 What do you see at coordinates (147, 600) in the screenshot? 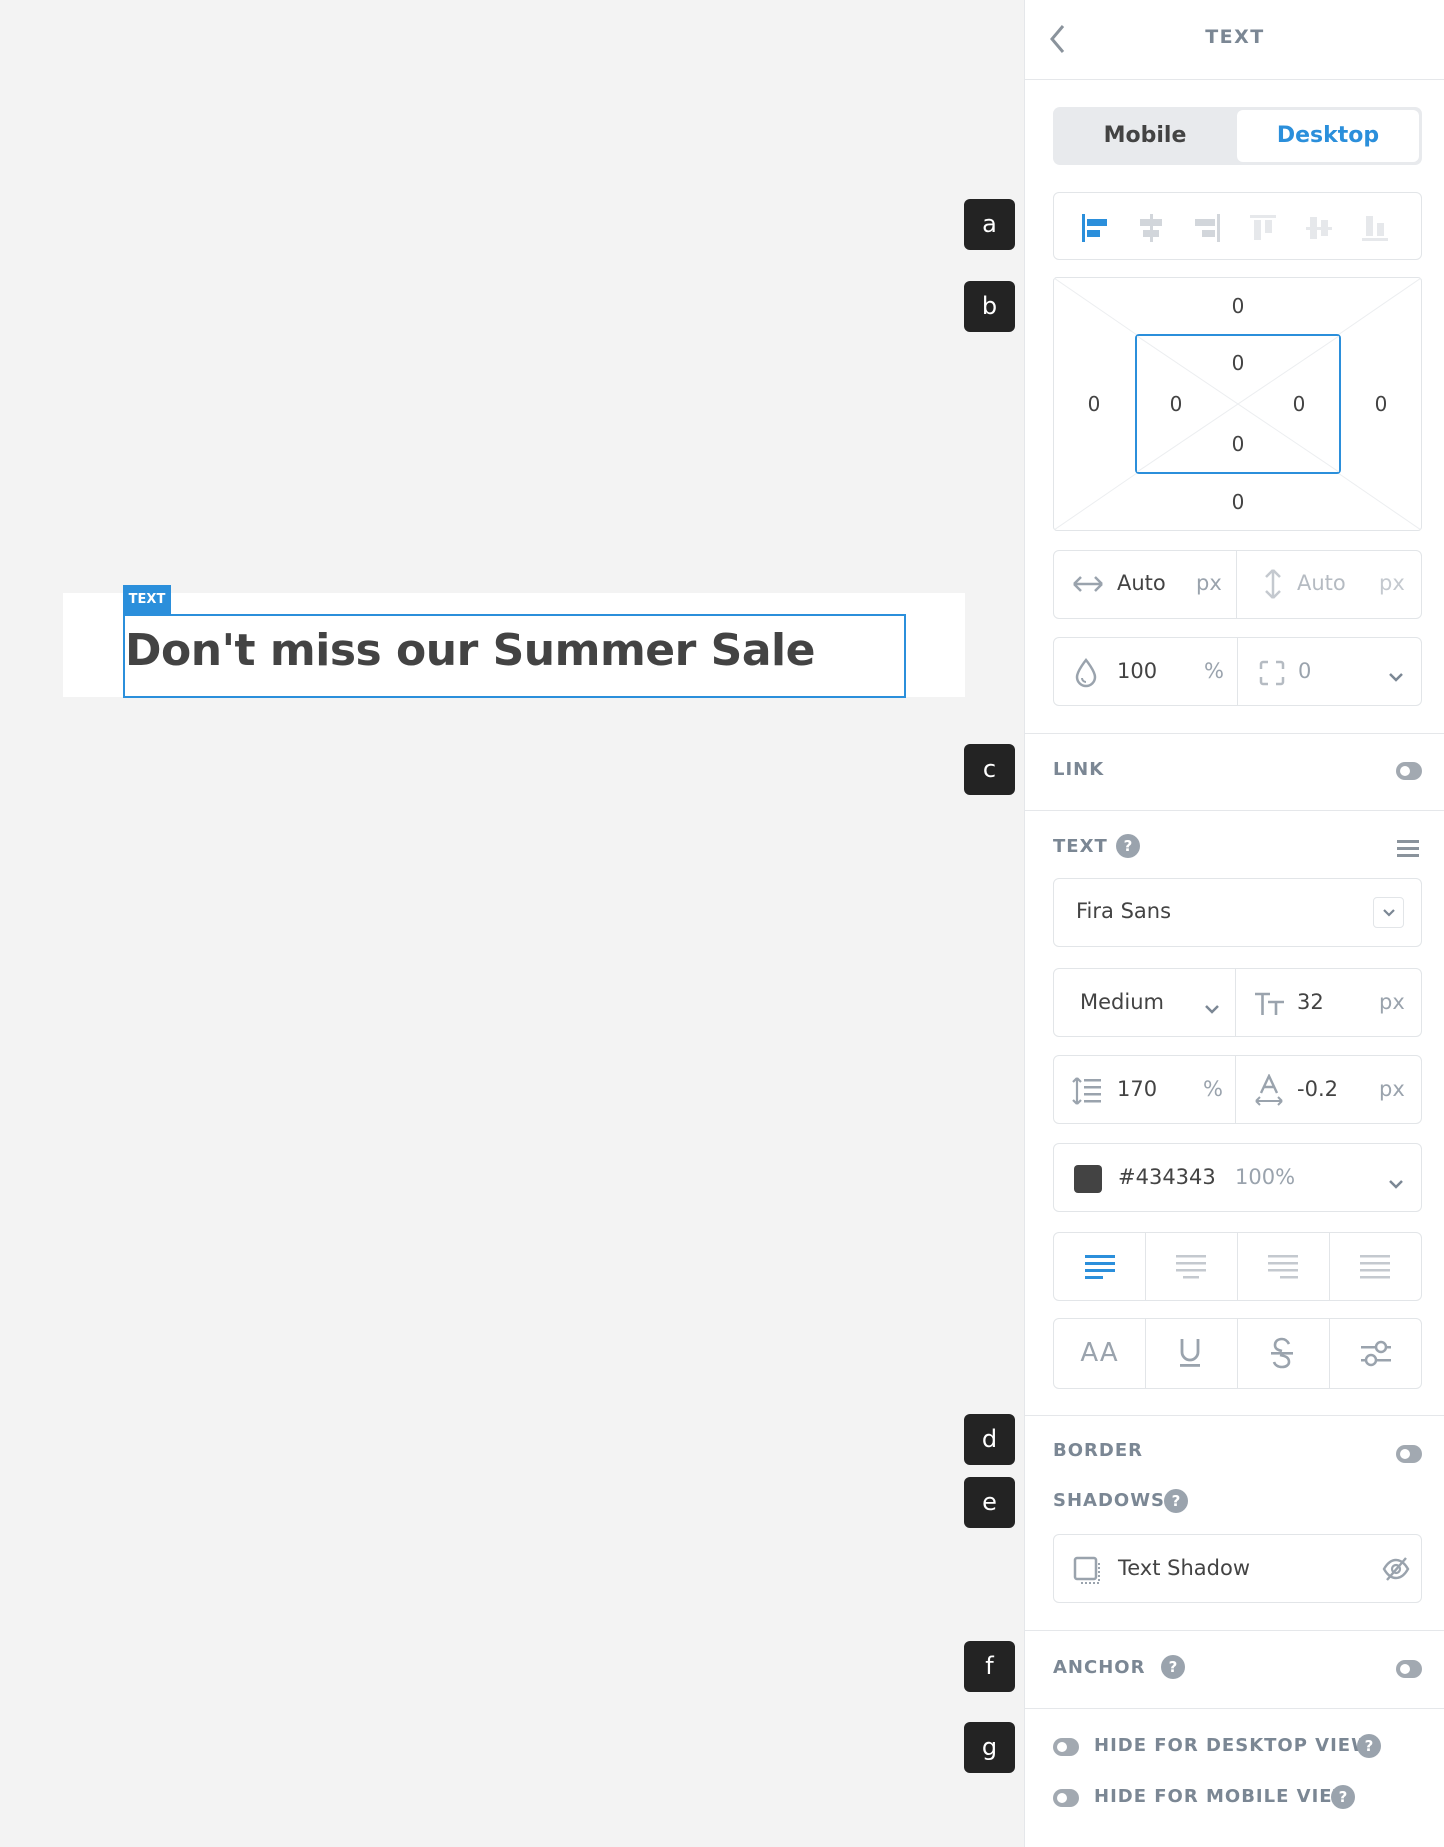
I see `element-type-tag: TEXT` at bounding box center [147, 600].